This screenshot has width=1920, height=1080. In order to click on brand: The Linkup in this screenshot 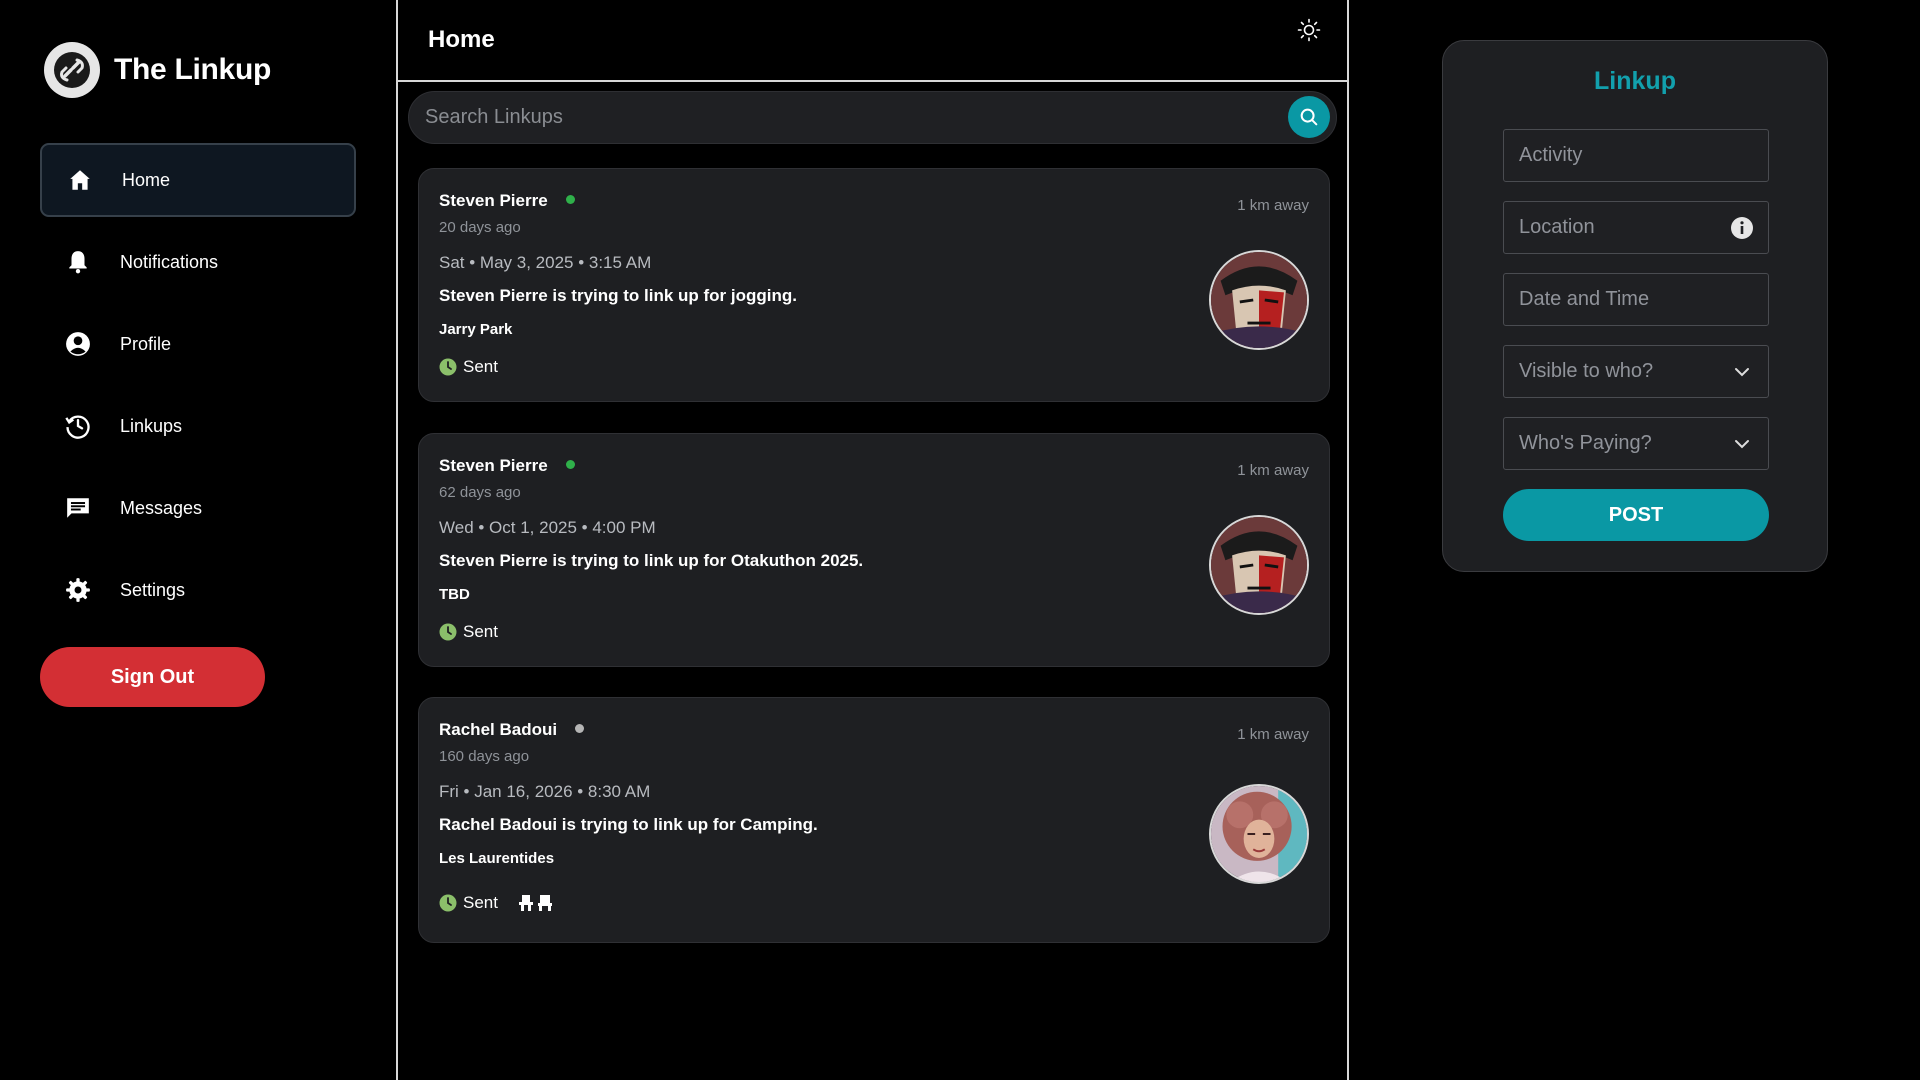, I will do `click(157, 70)`.